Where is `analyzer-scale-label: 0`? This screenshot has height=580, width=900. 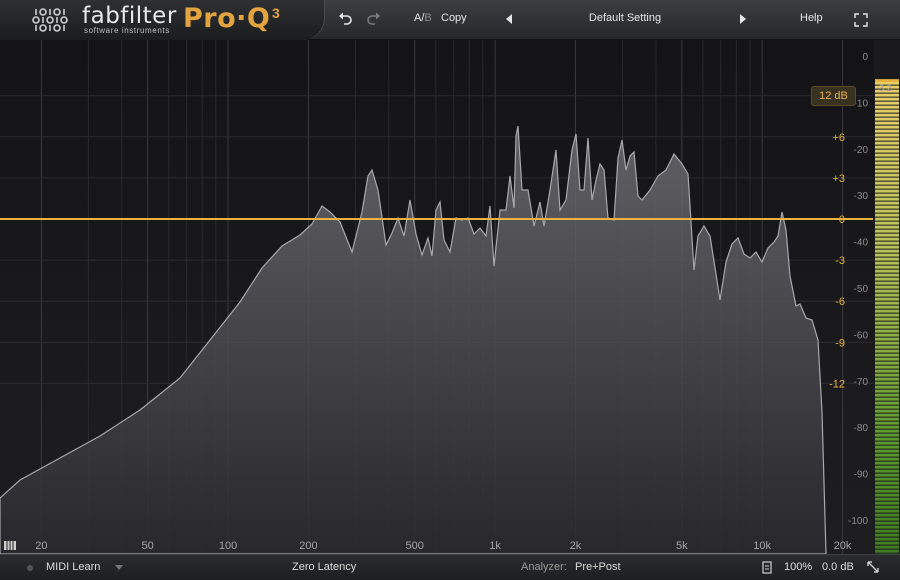
analyzer-scale-label: 0 is located at coordinates (865, 57).